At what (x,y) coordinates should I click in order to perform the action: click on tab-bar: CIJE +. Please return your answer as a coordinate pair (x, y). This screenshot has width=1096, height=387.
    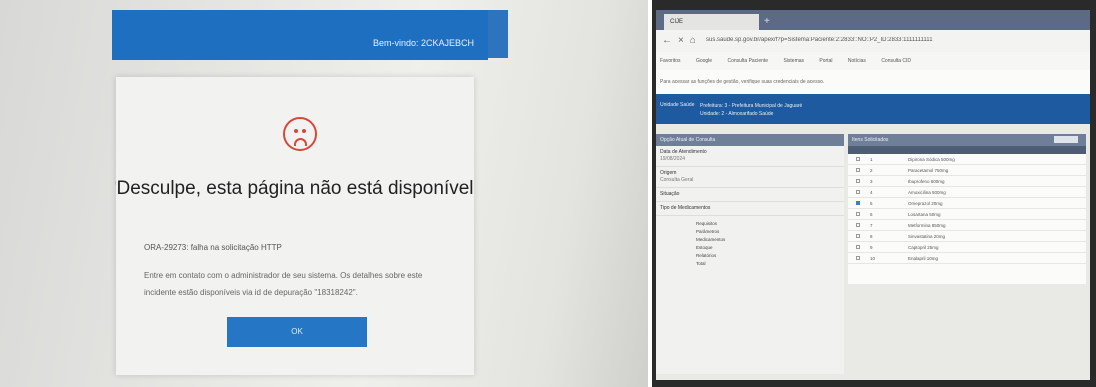
    Looking at the image, I should click on (873, 20).